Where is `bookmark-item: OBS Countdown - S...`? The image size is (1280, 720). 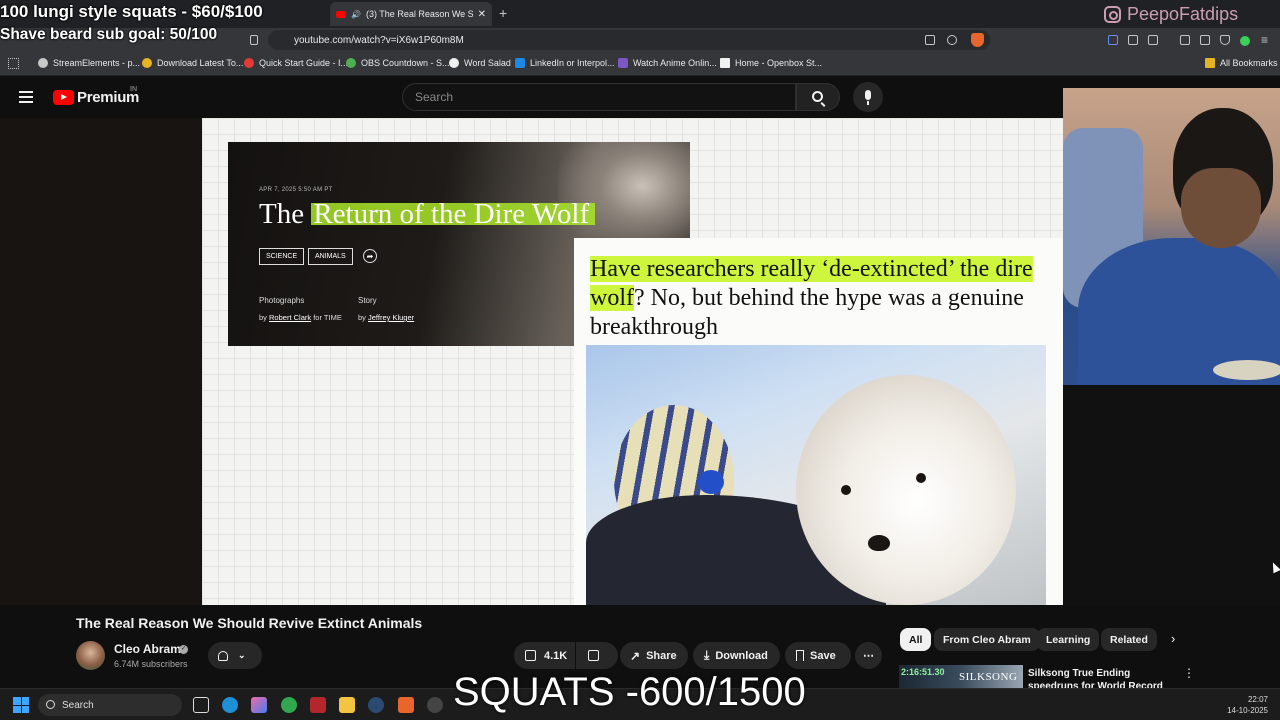 bookmark-item: OBS Countdown - S... is located at coordinates (398, 63).